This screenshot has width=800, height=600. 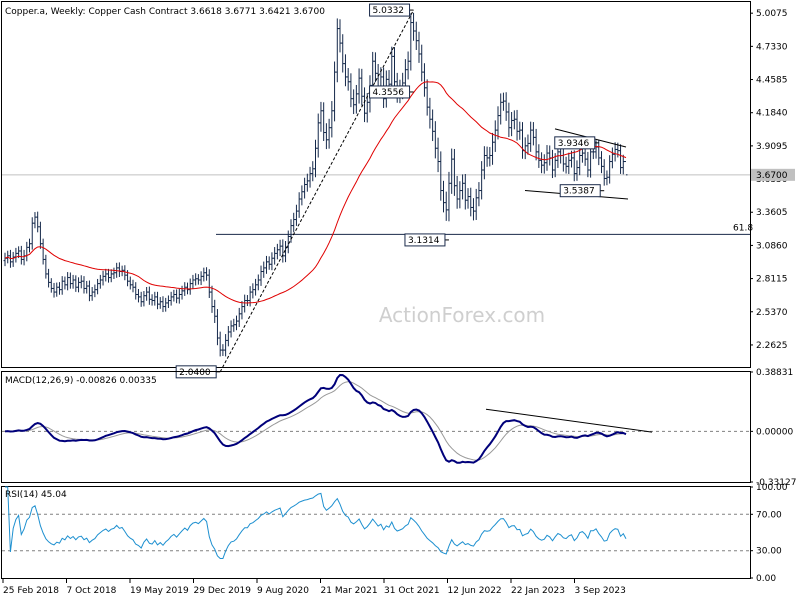 What do you see at coordinates (743, 228) in the screenshot?
I see `fib-61-8-label: 61.8` at bounding box center [743, 228].